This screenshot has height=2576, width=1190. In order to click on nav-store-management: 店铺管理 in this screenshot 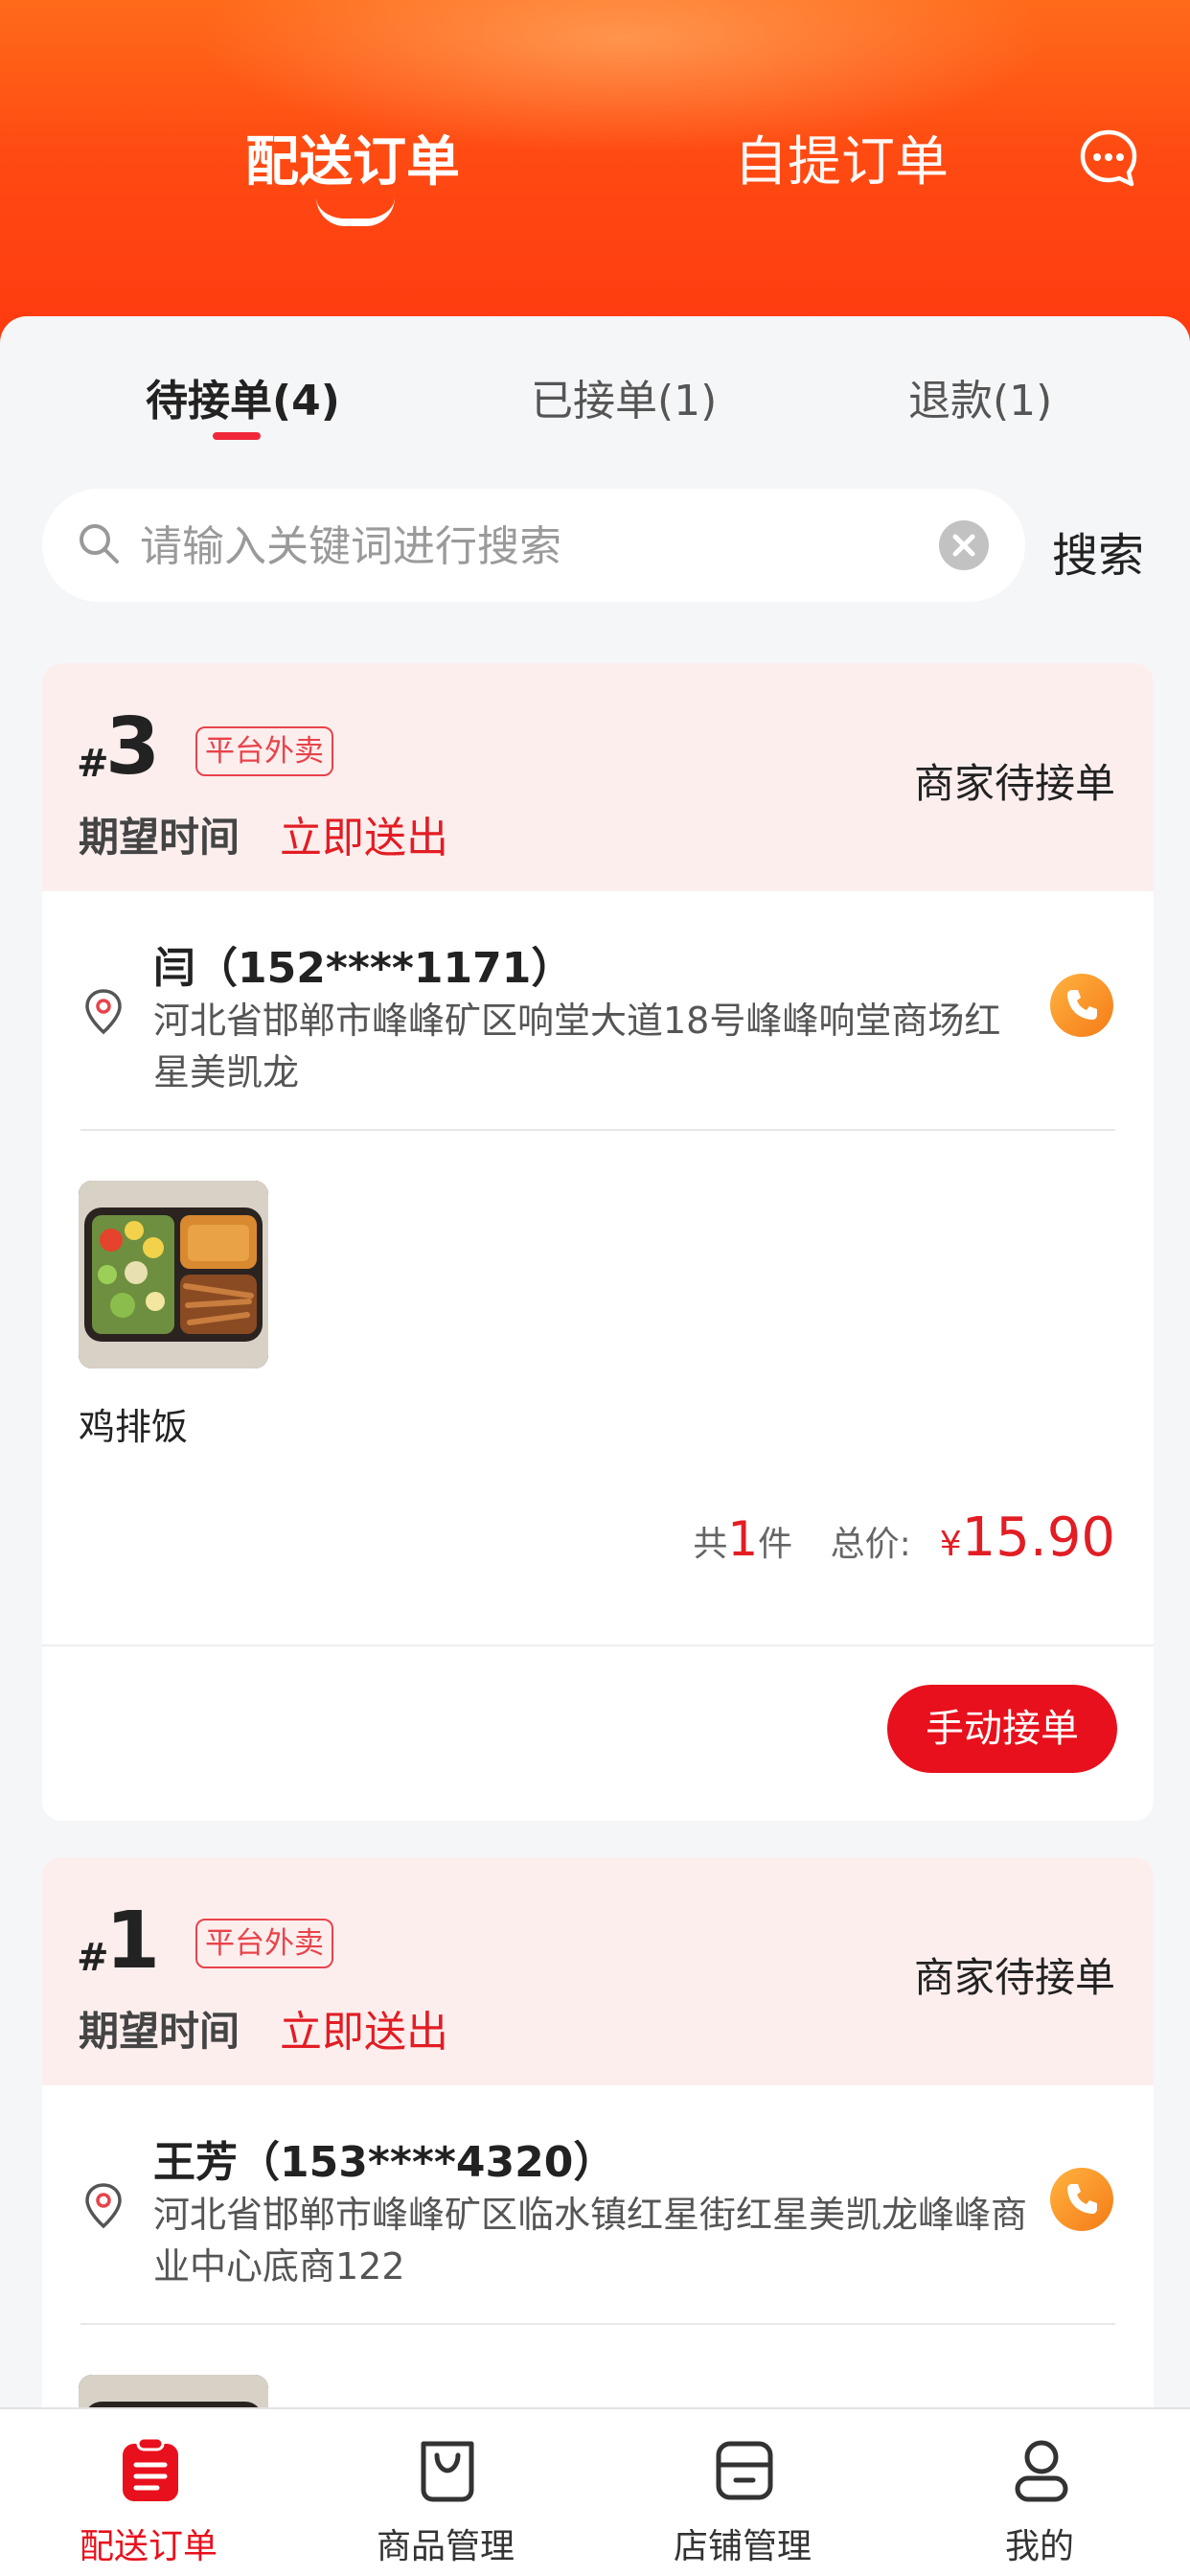, I will do `click(743, 2492)`.